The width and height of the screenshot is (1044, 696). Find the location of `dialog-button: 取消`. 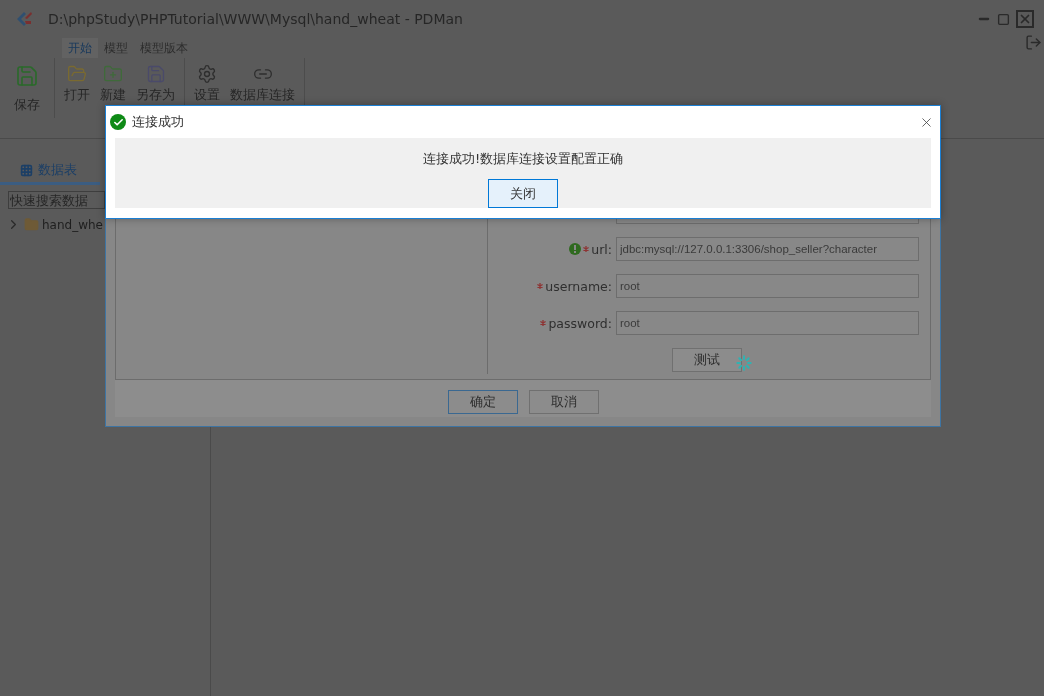

dialog-button: 取消 is located at coordinates (563, 402).